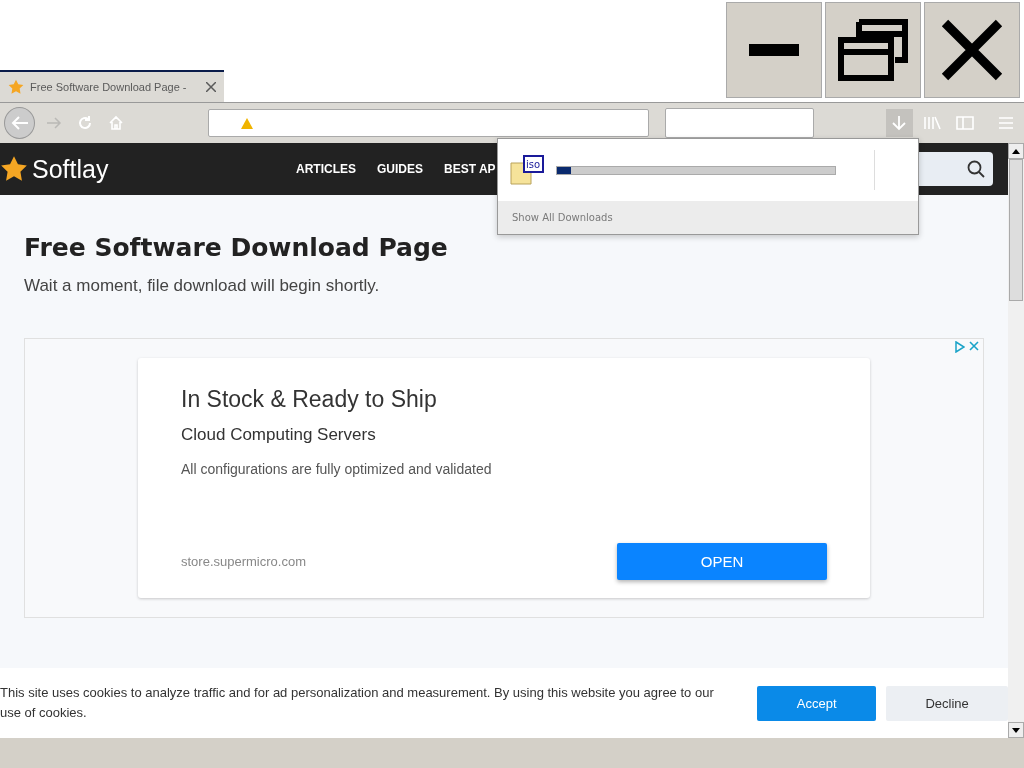  I want to click on cookie-text: This site uses cookies to analyze traffic and for ad personalization and measurement. By using this website you agree to our use of cookies., so click(357, 703).